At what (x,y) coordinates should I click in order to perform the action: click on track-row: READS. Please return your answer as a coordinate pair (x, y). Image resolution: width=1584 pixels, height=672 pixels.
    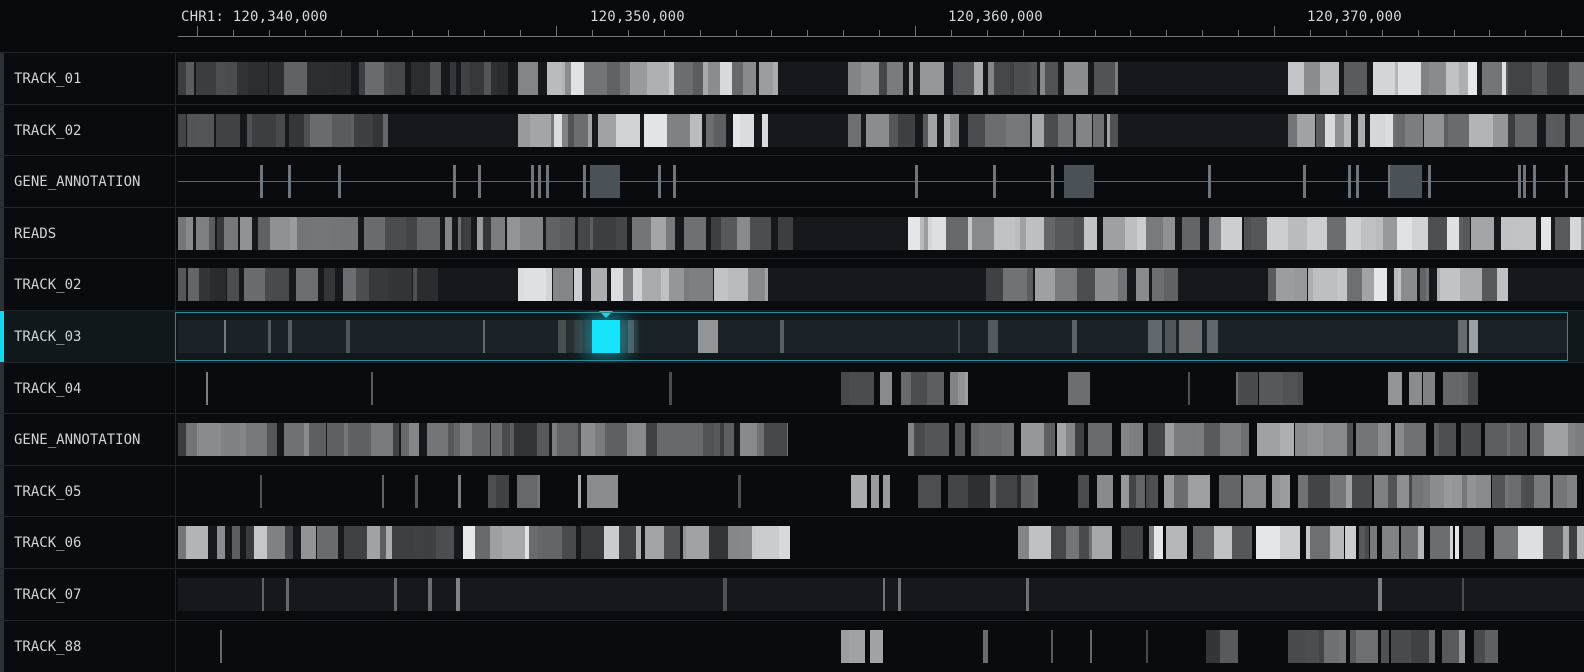
    Looking at the image, I should click on (792, 233).